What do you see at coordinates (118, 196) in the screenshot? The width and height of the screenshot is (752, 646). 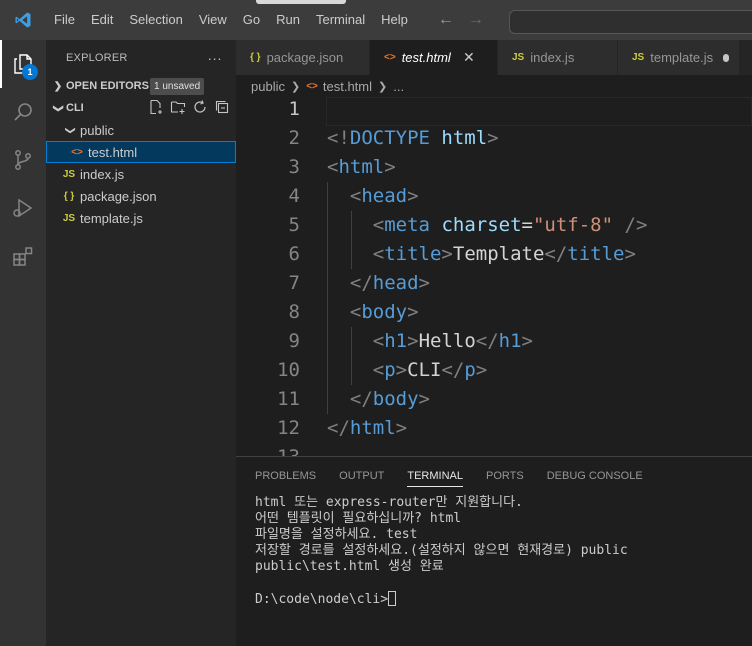 I see `file-label: package.json` at bounding box center [118, 196].